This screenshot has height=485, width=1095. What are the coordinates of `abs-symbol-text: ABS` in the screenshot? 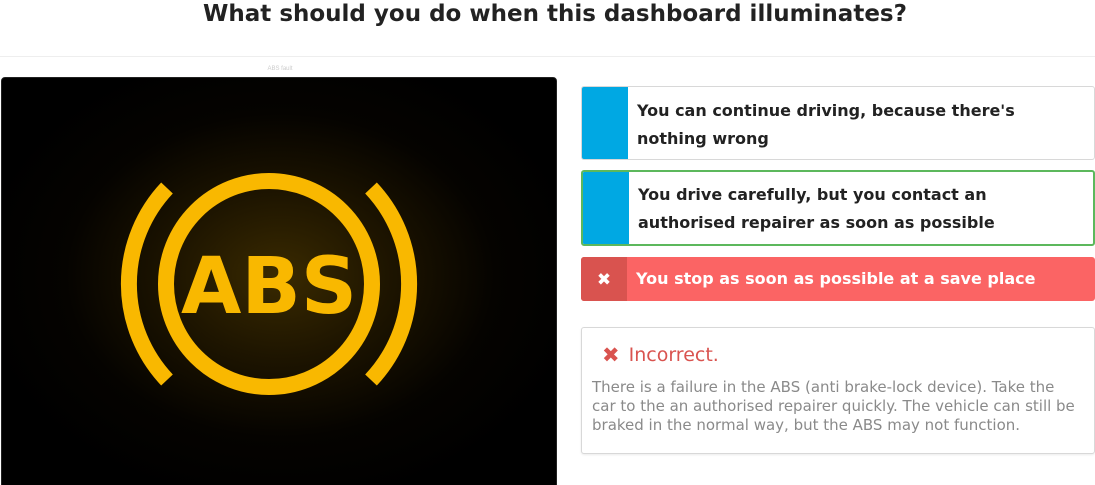 It's located at (269, 287).